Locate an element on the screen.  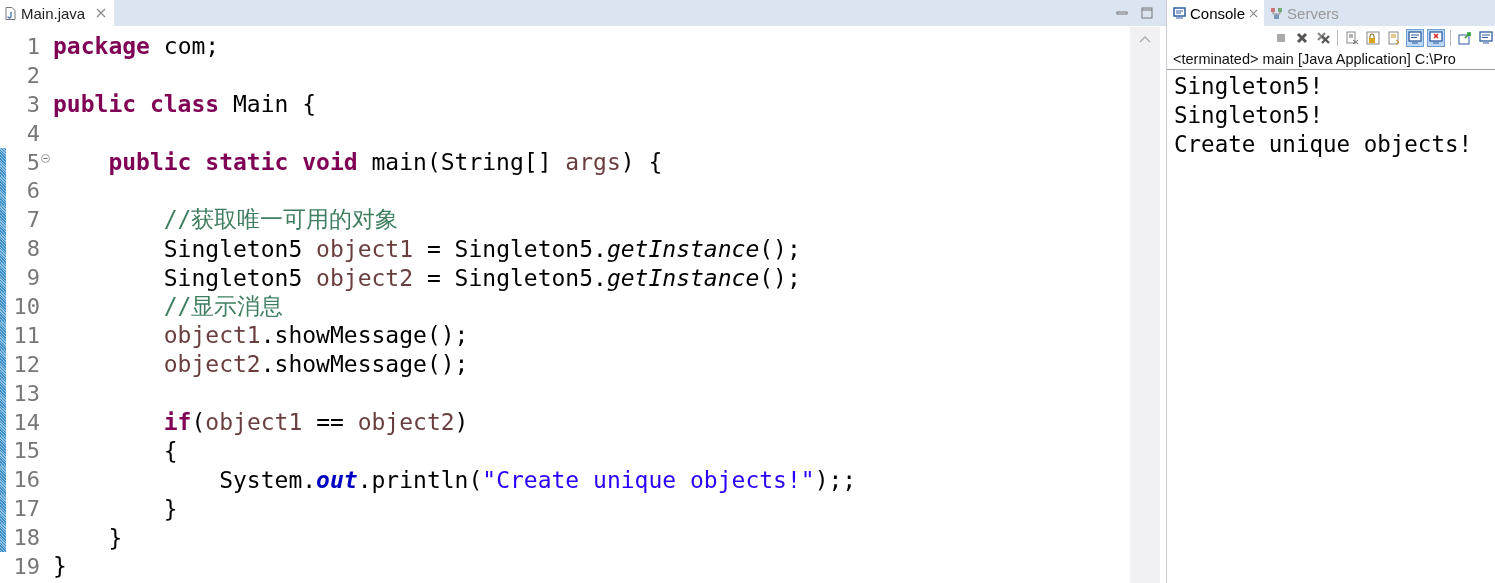
line-number: 3 is located at coordinates (32, 104).